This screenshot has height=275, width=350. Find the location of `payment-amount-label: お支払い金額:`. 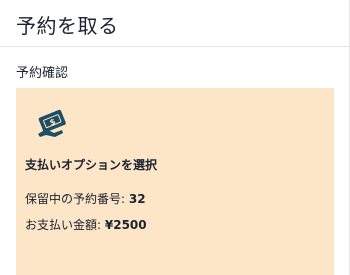

payment-amount-label: お支払い金額: is located at coordinates (63, 225).